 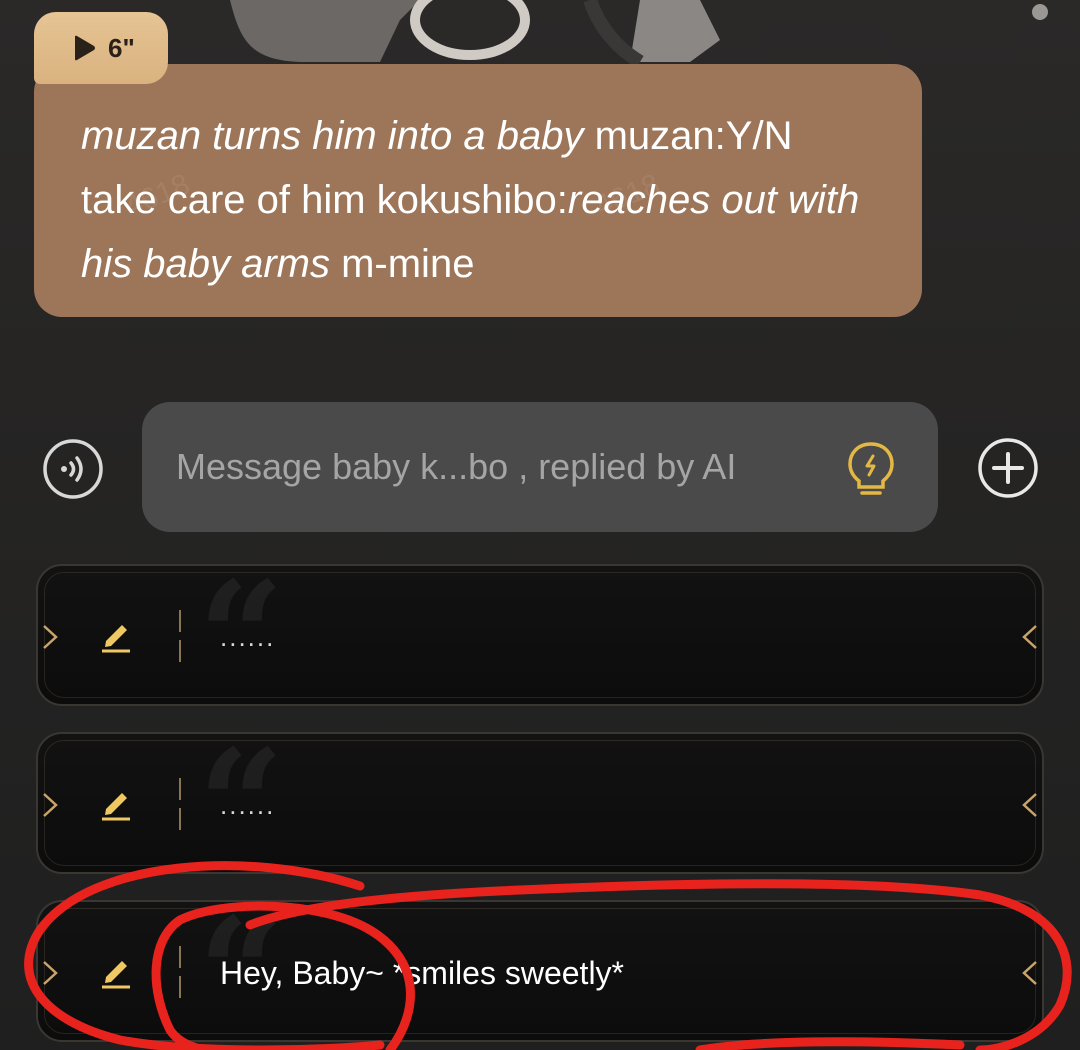 What do you see at coordinates (101, 48) in the screenshot?
I see `voice-message-duration: 6"` at bounding box center [101, 48].